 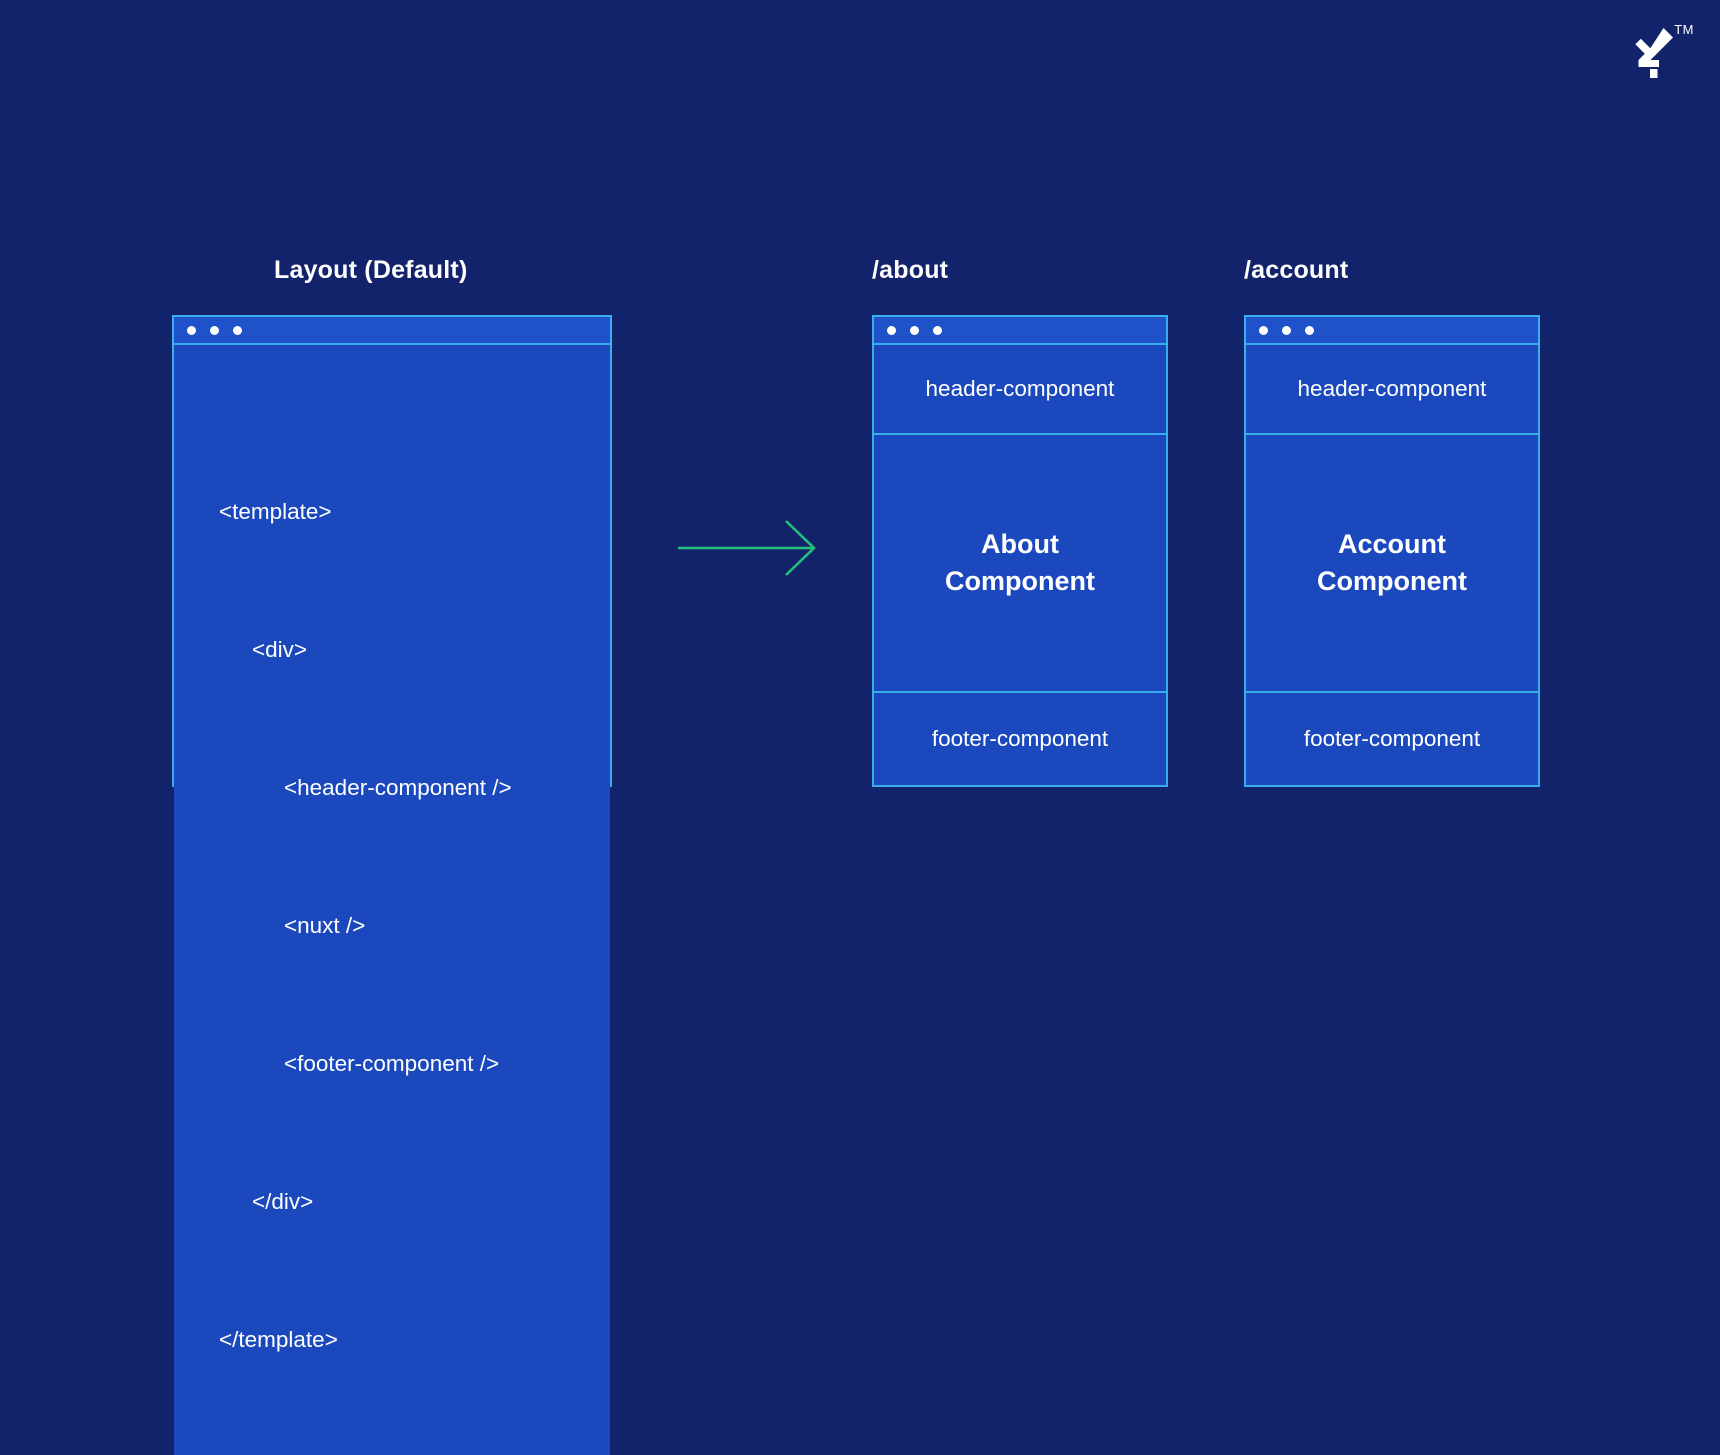 What do you see at coordinates (371, 270) in the screenshot?
I see `layout-panel-caption: Layout (Default)` at bounding box center [371, 270].